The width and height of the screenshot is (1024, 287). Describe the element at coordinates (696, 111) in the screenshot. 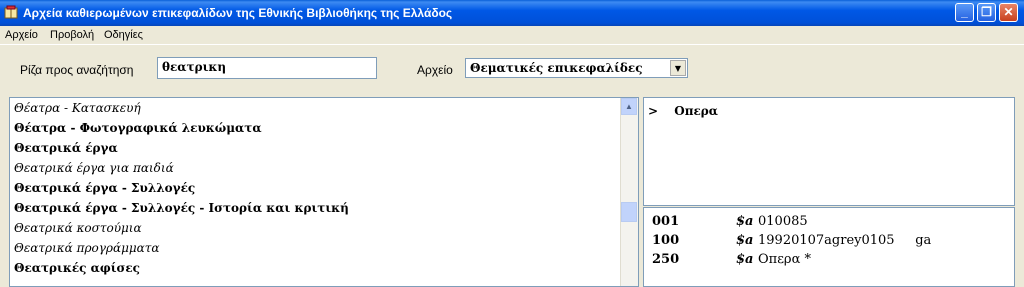

I see `reference-text: Οπερα` at that location.